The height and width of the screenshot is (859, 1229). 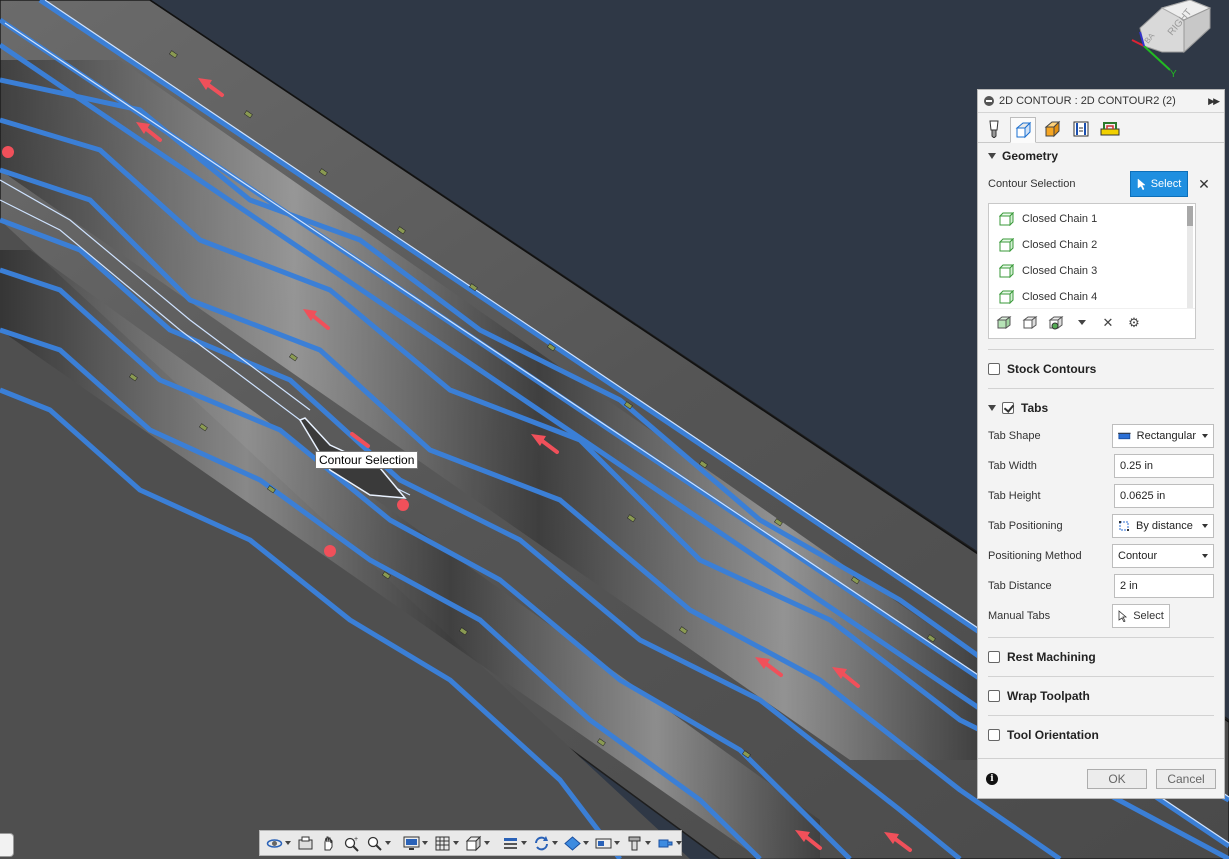 What do you see at coordinates (1030, 156) in the screenshot?
I see `geometry-heading: Geometry` at bounding box center [1030, 156].